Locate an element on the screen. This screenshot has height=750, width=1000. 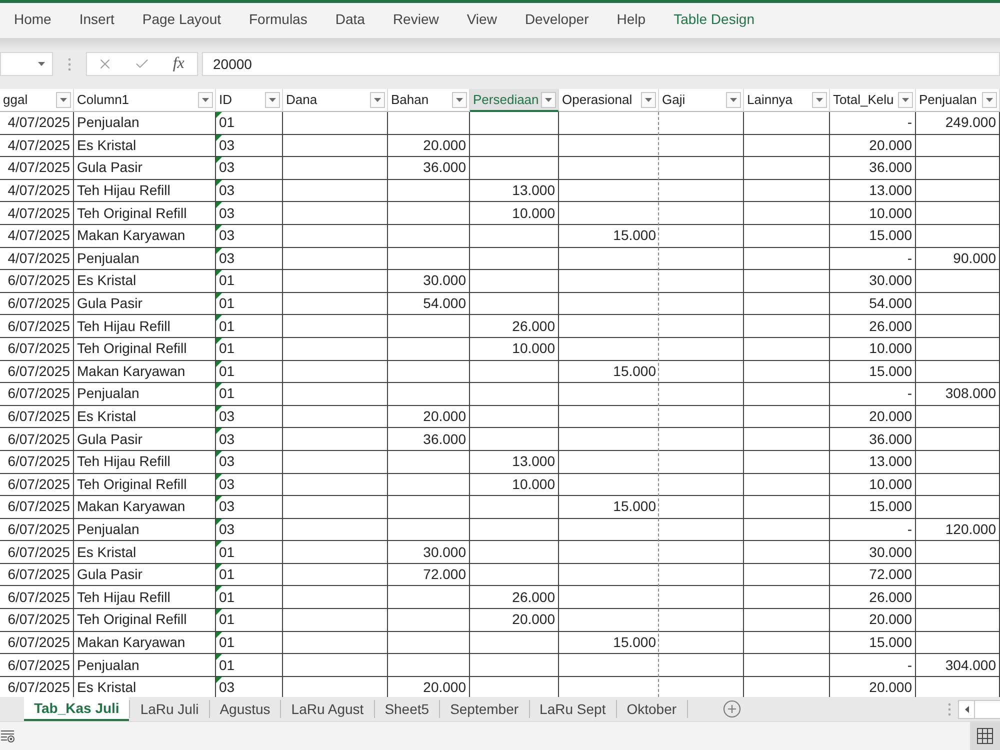
table-cell: 90.000 is located at coordinates (958, 259).